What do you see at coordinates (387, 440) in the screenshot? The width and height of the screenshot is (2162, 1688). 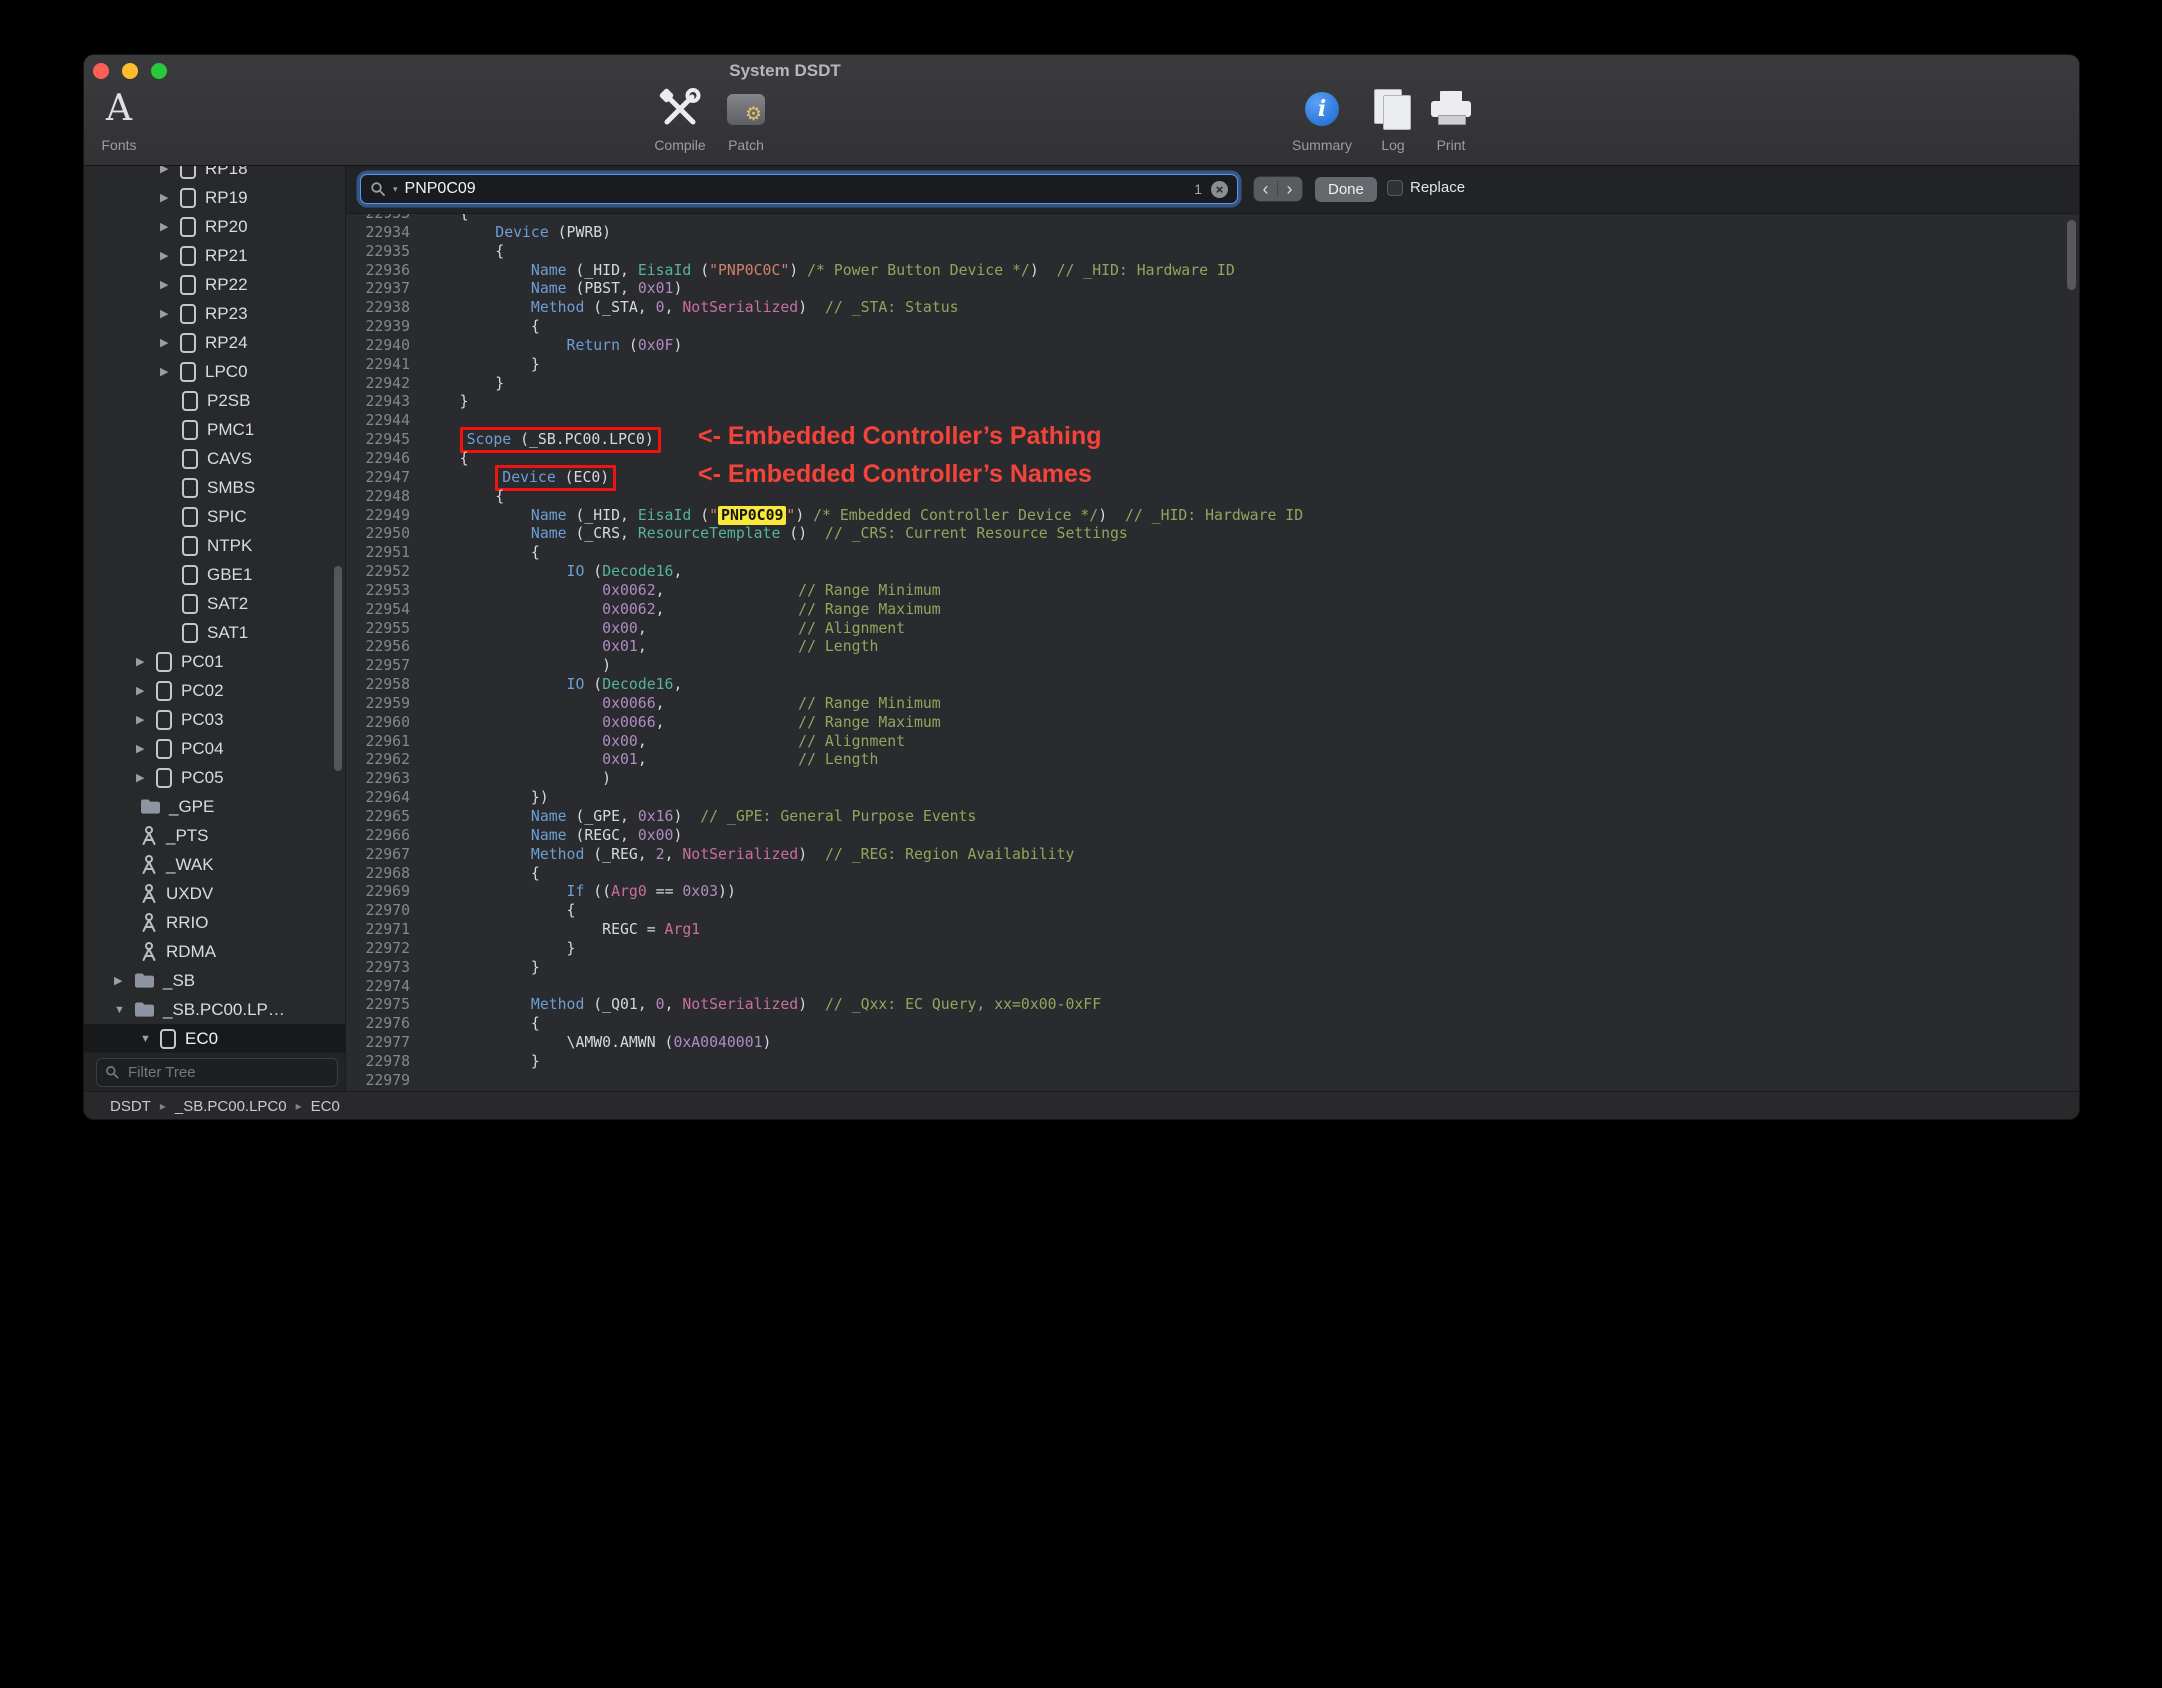 I see `line-number: 22945` at bounding box center [387, 440].